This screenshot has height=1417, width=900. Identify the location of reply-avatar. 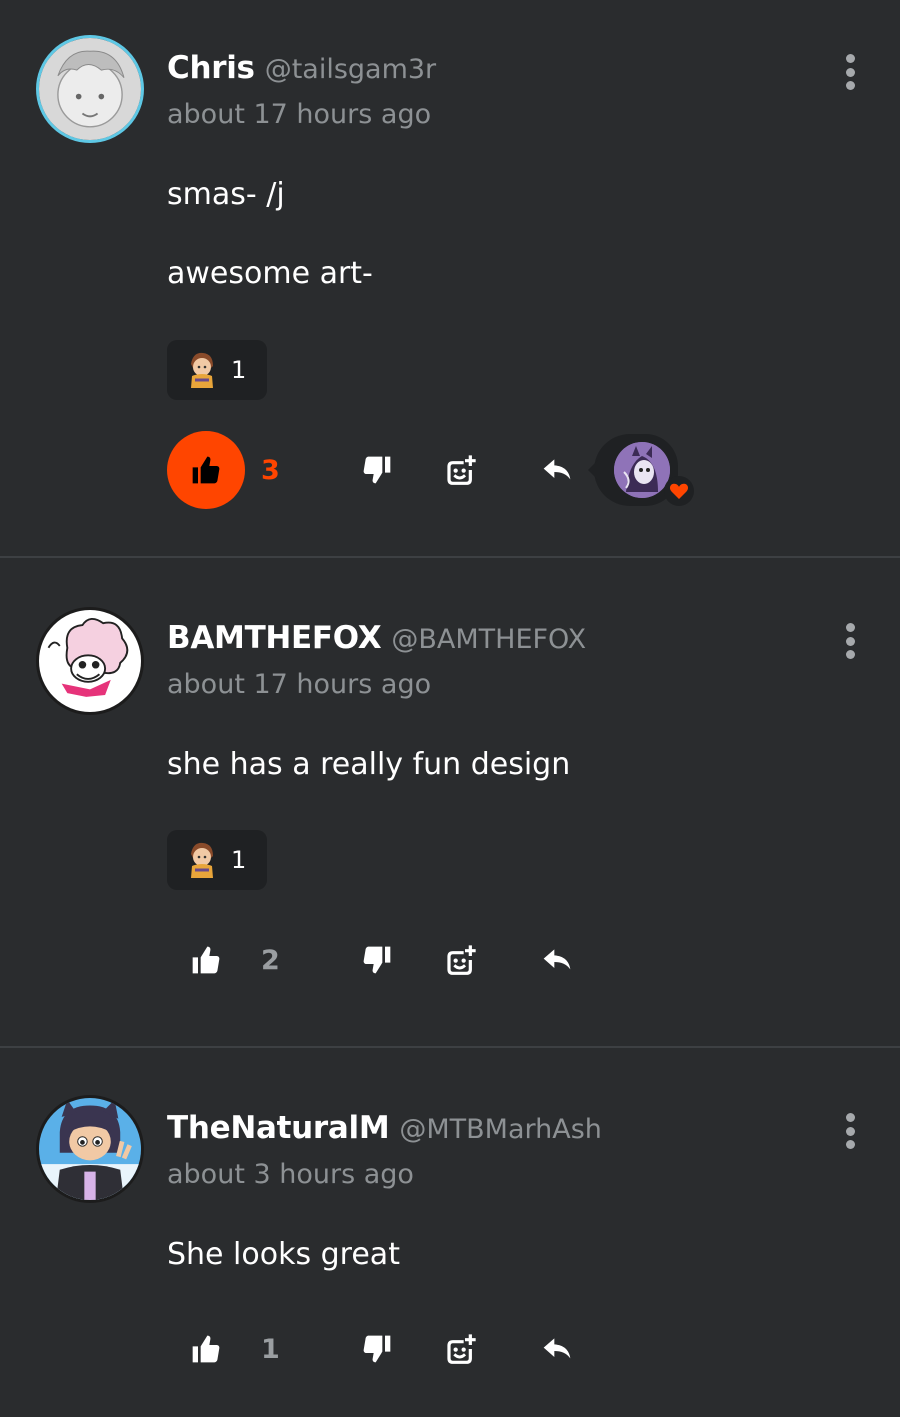
(642, 470).